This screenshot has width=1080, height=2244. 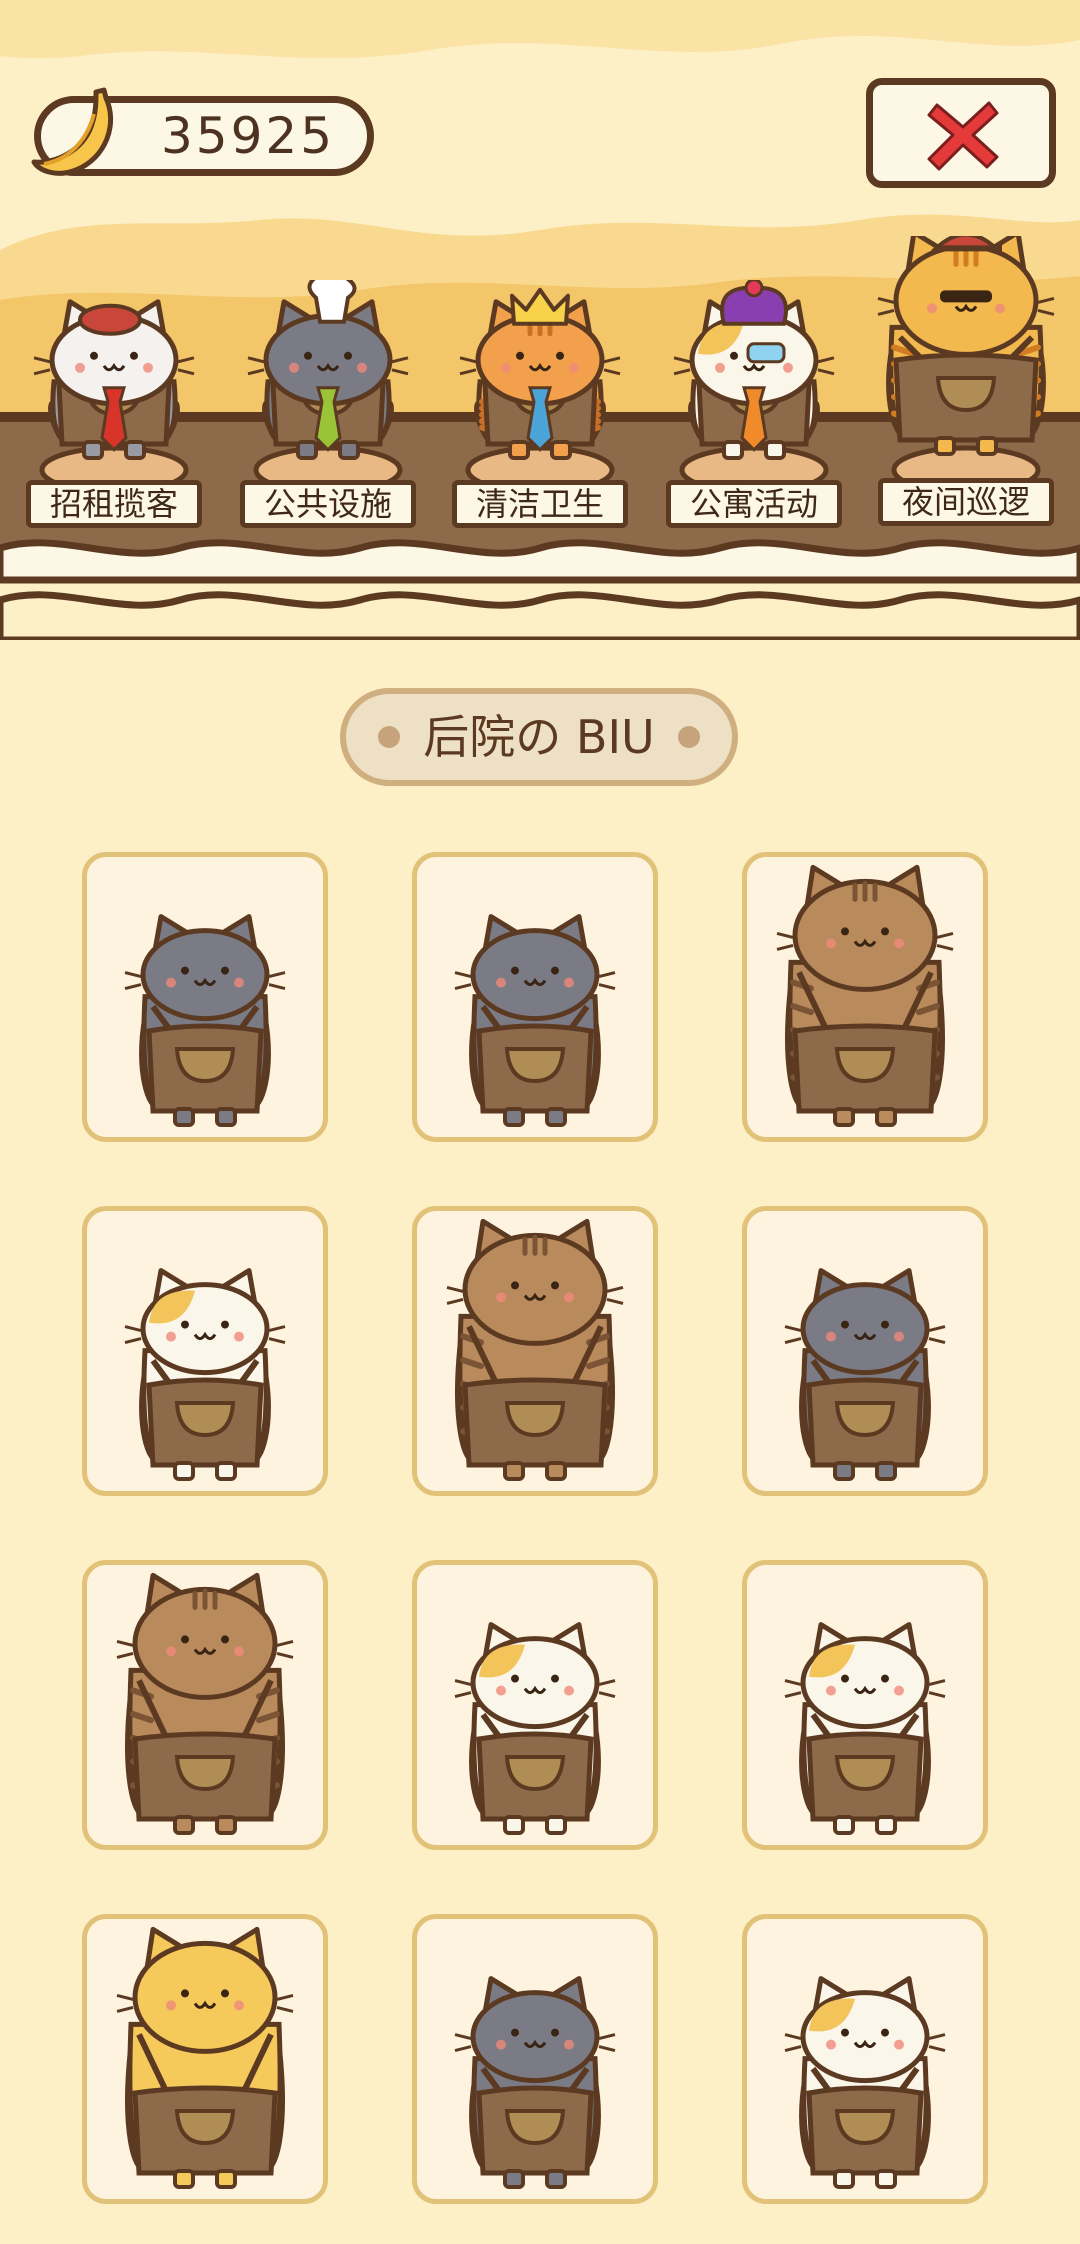 I want to click on worker-slot-1: 招租揽客, so click(x=114, y=430).